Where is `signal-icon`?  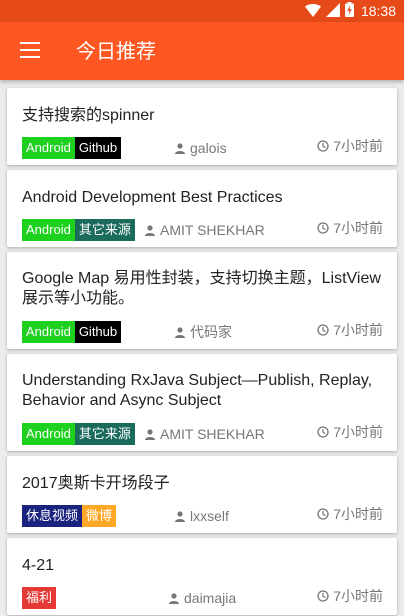
signal-icon is located at coordinates (332, 11).